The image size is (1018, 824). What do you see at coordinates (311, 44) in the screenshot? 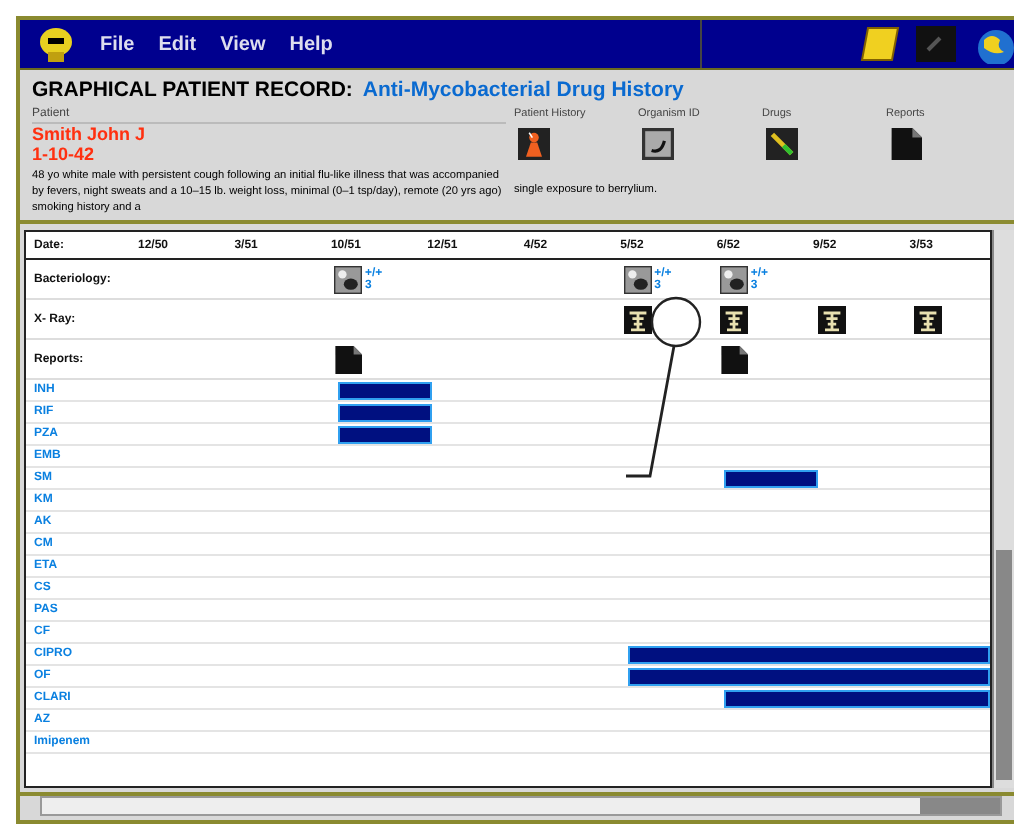
I see `menu-item: Help` at bounding box center [311, 44].